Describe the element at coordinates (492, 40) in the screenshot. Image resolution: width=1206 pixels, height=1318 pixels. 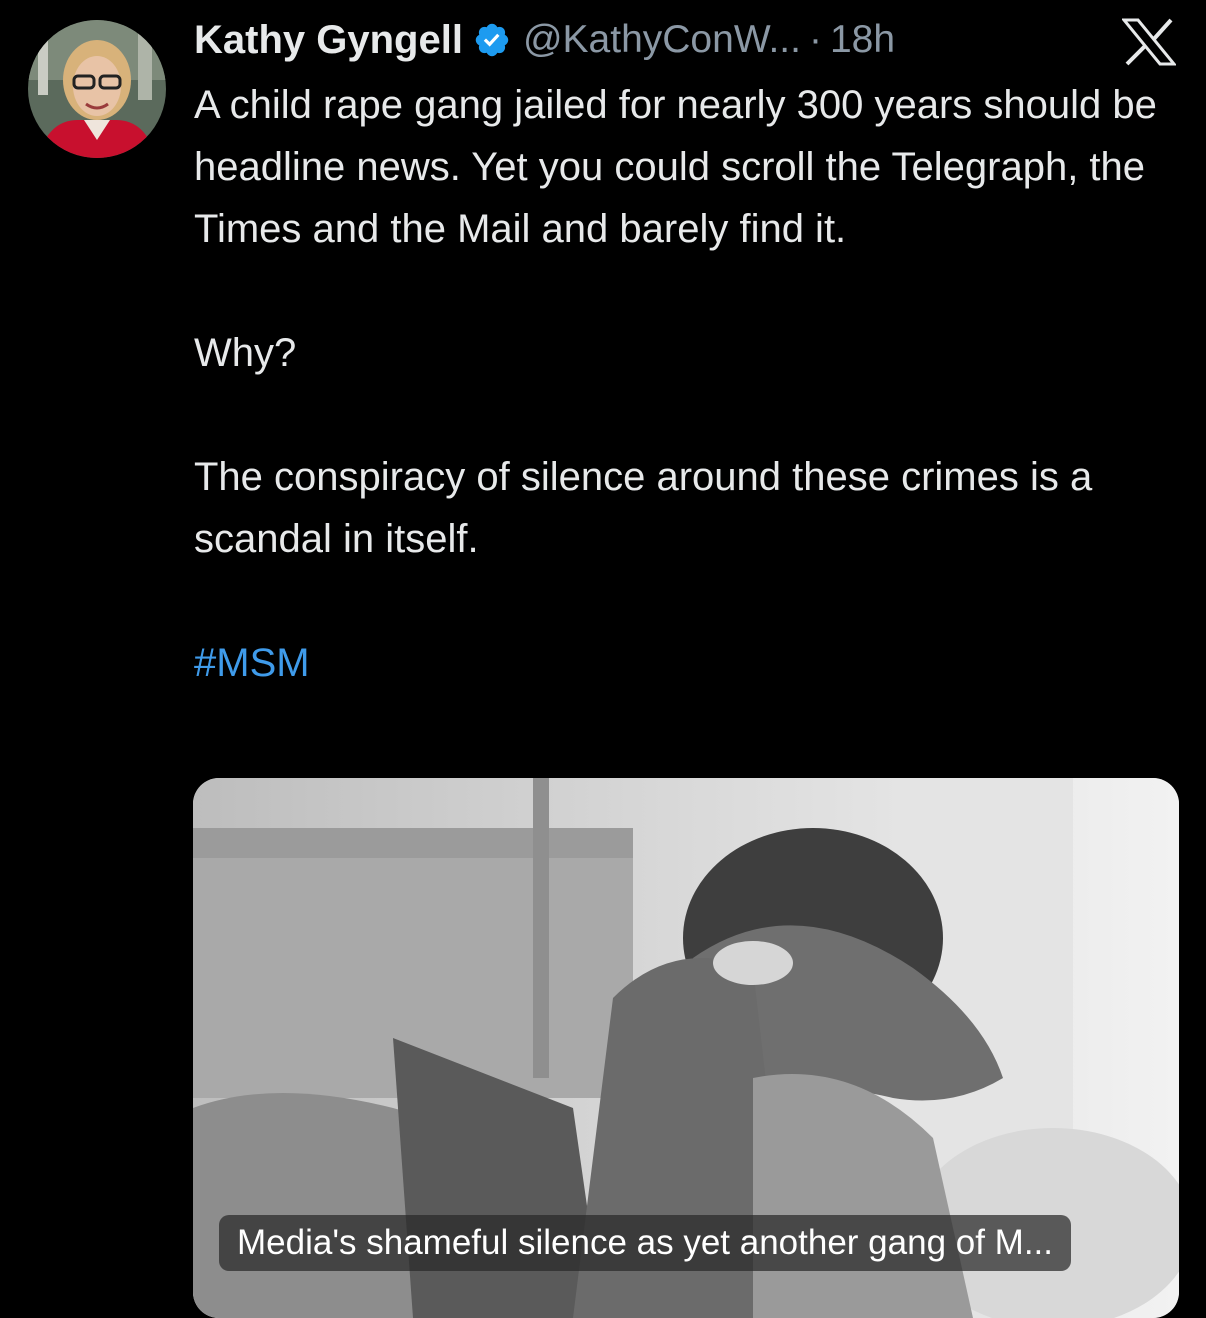
I see `verified-badge-icon` at that location.